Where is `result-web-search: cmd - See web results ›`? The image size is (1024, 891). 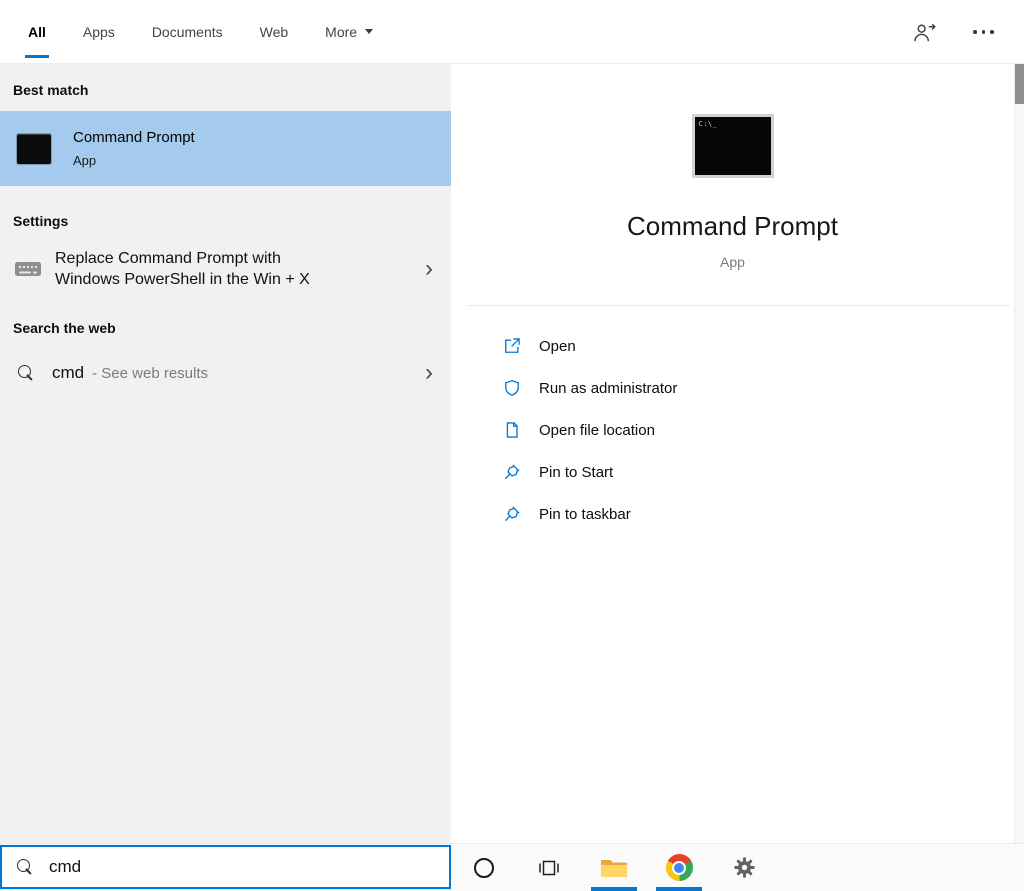 result-web-search: cmd - See web results › is located at coordinates (225, 373).